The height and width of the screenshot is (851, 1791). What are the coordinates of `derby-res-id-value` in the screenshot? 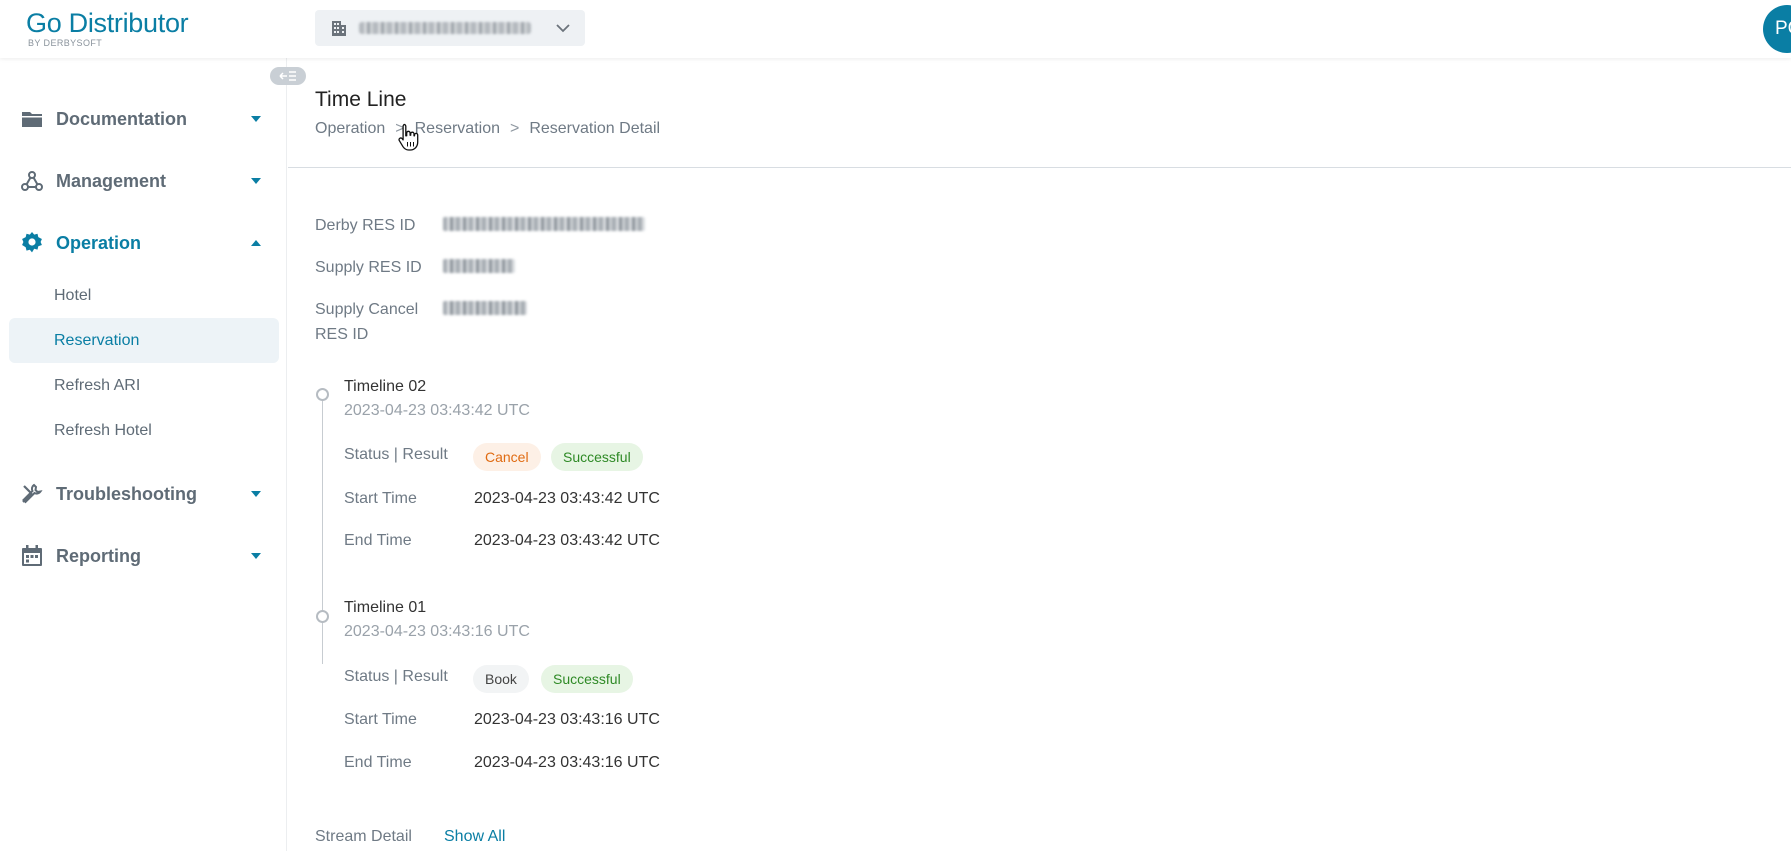 It's located at (544, 224).